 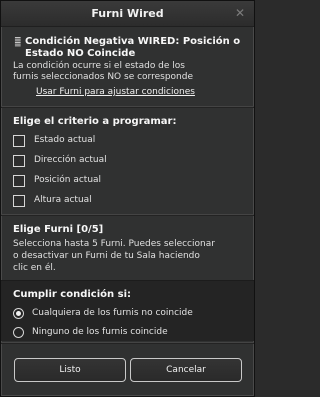 I want to click on window-title: Furni Wired, so click(x=127, y=13).